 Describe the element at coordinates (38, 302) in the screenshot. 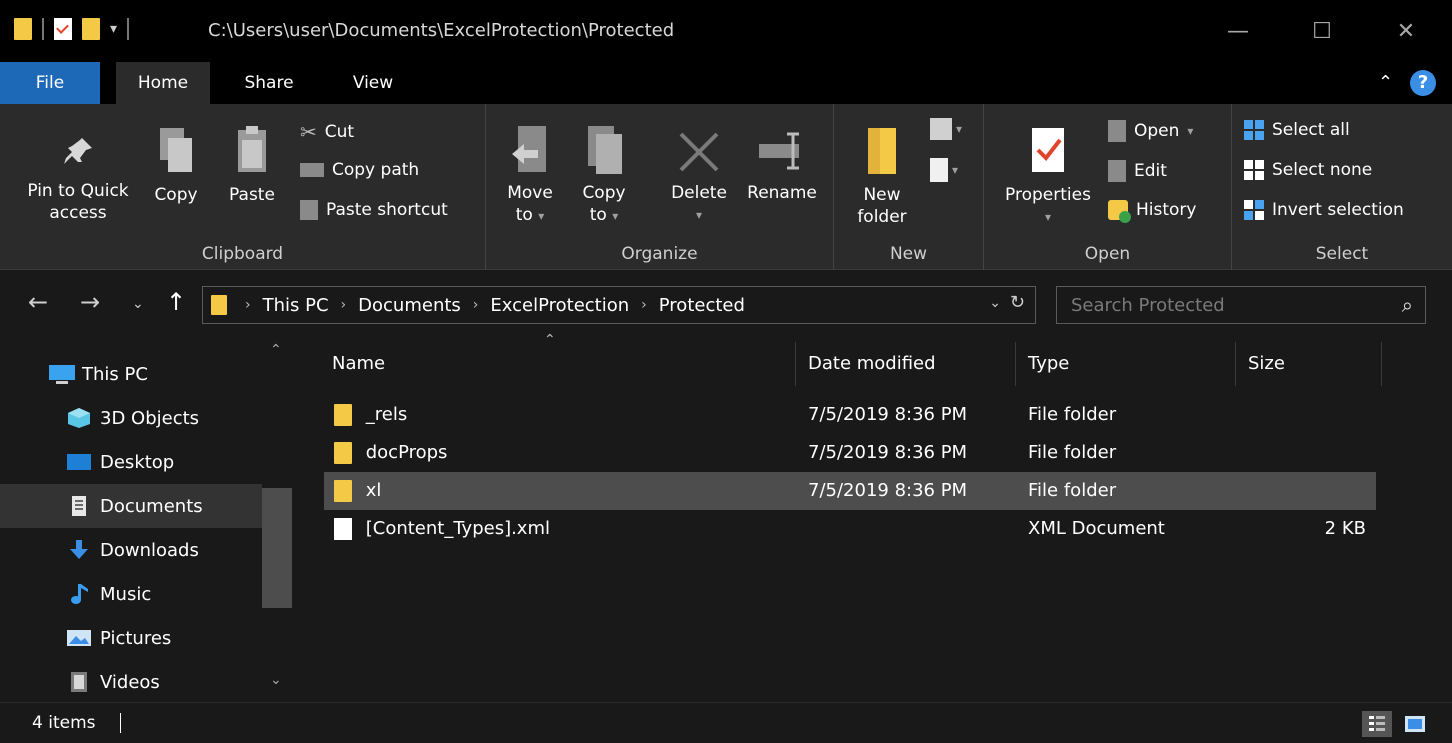

I see `back-arrow-icon: ←` at that location.